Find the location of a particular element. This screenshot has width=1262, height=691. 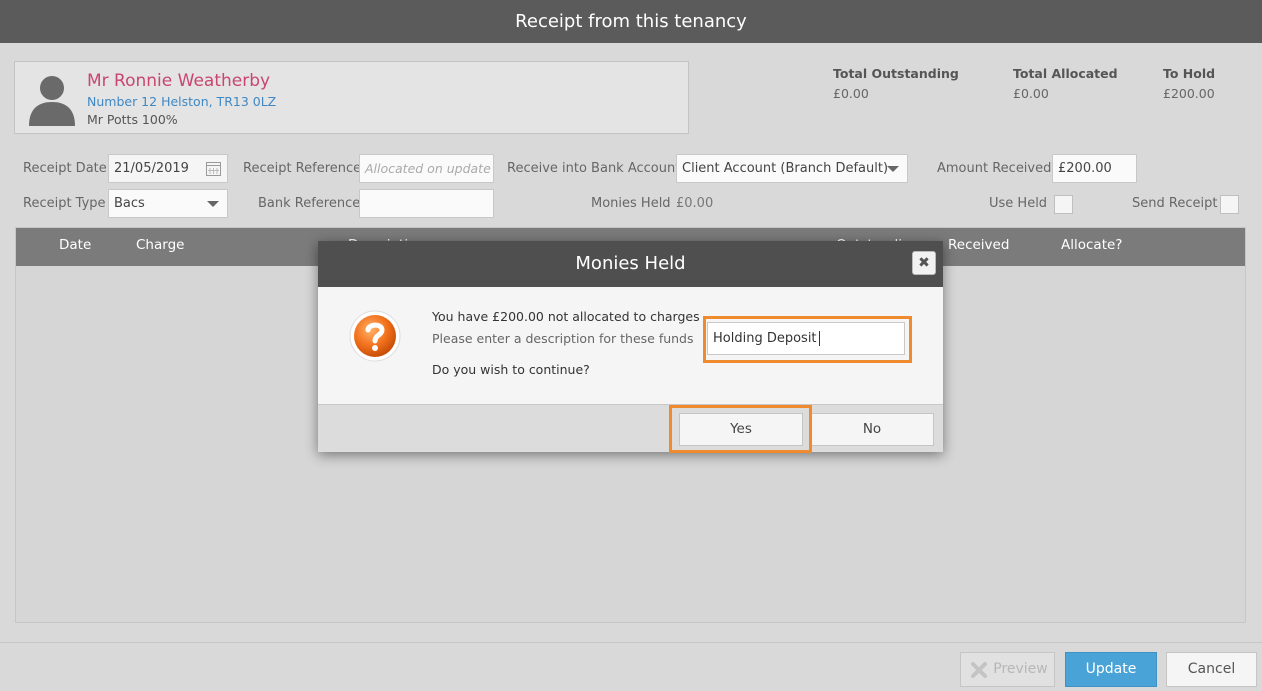

window-title: Receipt from this tenancy is located at coordinates (631, 21).